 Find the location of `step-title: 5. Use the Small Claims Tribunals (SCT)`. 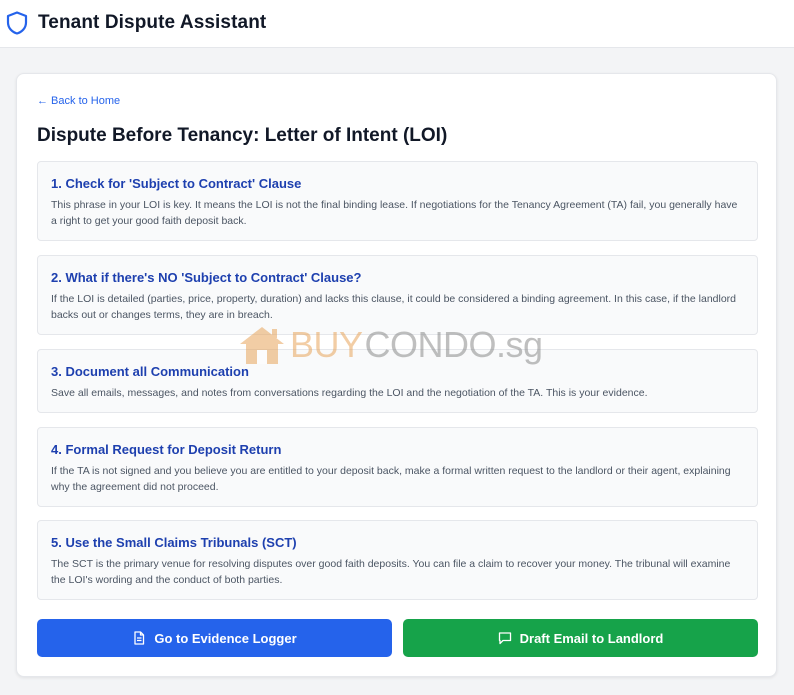

step-title: 5. Use the Small Claims Tribunals (SCT) is located at coordinates (174, 542).